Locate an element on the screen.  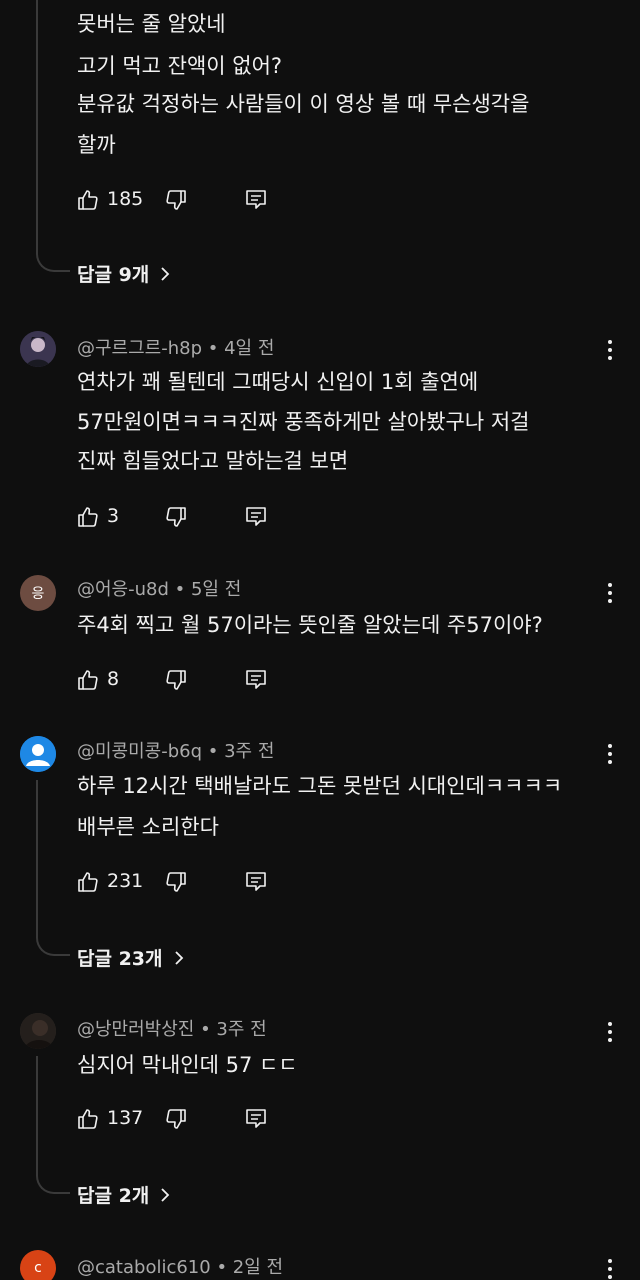
like-count: 8 is located at coordinates (113, 679).